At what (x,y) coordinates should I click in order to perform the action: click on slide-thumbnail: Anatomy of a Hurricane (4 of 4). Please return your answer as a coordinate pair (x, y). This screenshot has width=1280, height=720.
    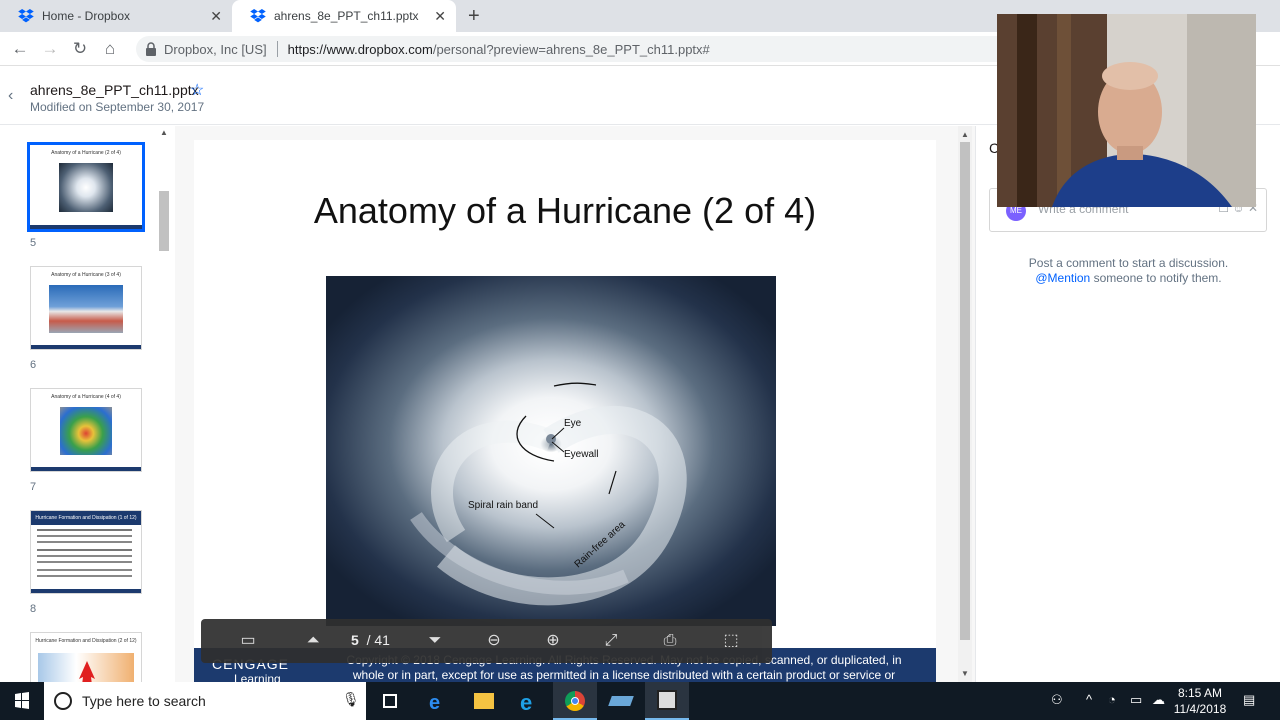
    Looking at the image, I should click on (86, 430).